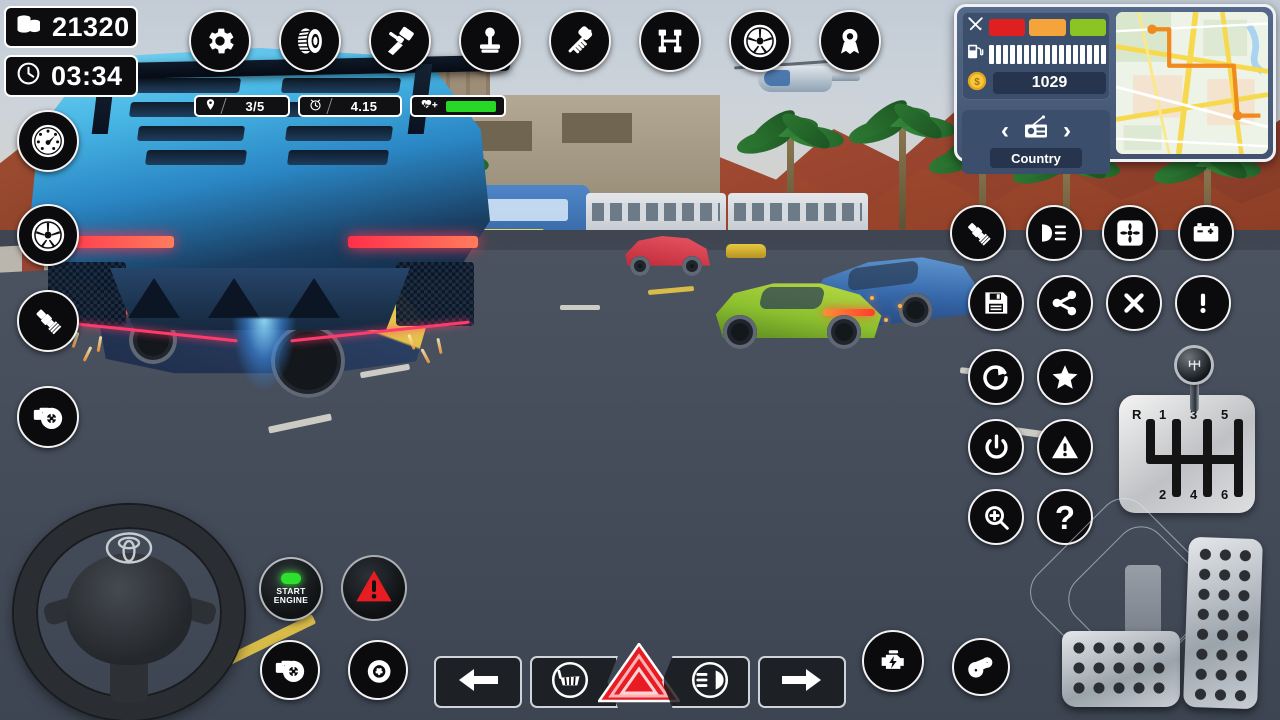 This screenshot has height=720, width=1280. Describe the element at coordinates (129, 612) in the screenshot. I see `steering-wheel` at that location.